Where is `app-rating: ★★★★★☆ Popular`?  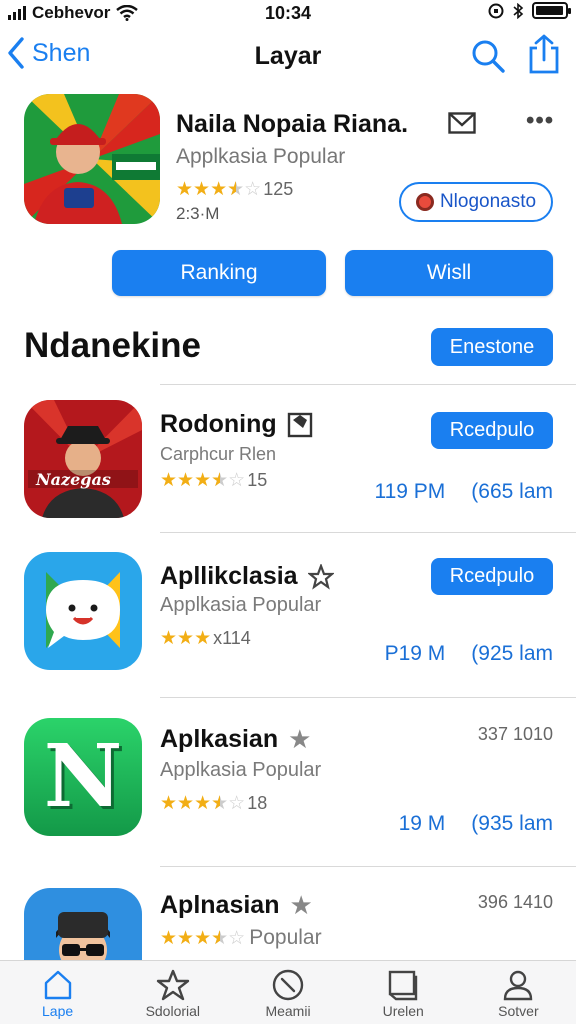
app-rating: ★★★★★☆ Popular is located at coordinates (241, 938).